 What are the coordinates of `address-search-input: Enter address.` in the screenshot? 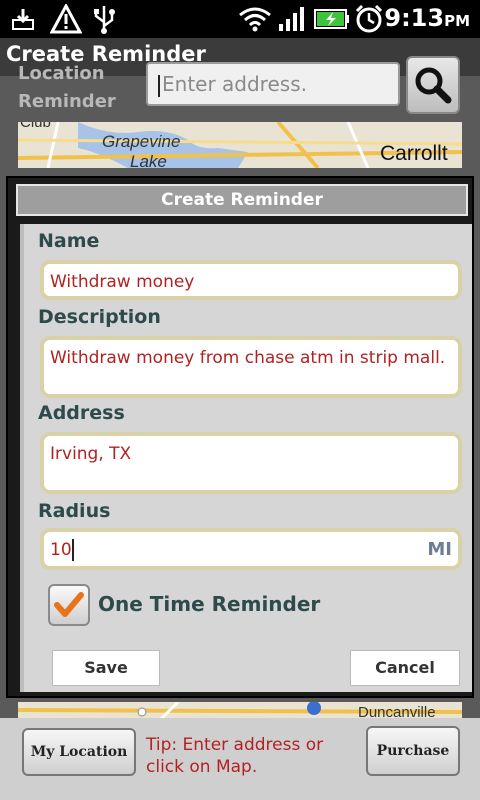 It's located at (273, 84).